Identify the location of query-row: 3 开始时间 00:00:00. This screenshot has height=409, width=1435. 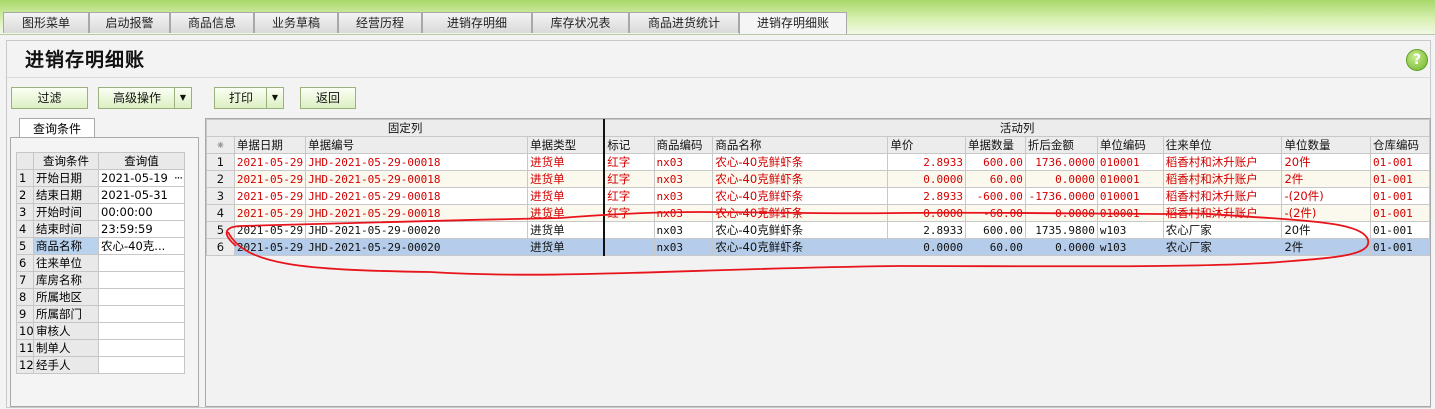
(100, 212).